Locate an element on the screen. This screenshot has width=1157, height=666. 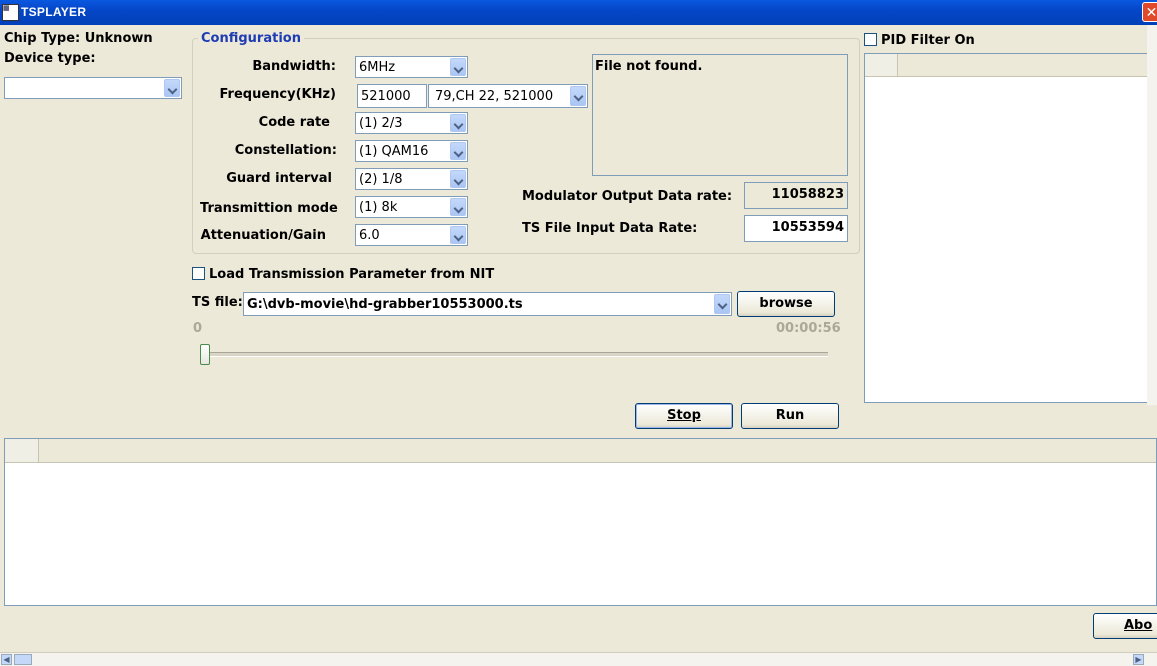
status-message: File not found. is located at coordinates (649, 66).